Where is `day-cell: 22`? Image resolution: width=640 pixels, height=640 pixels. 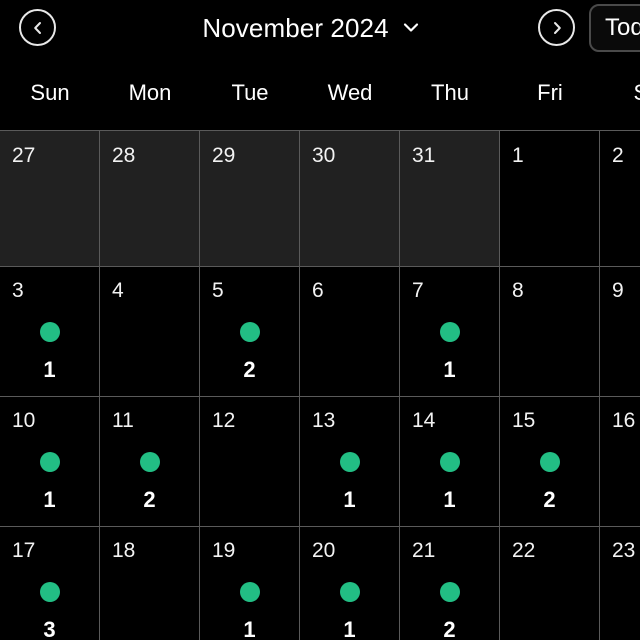 day-cell: 22 is located at coordinates (550, 583).